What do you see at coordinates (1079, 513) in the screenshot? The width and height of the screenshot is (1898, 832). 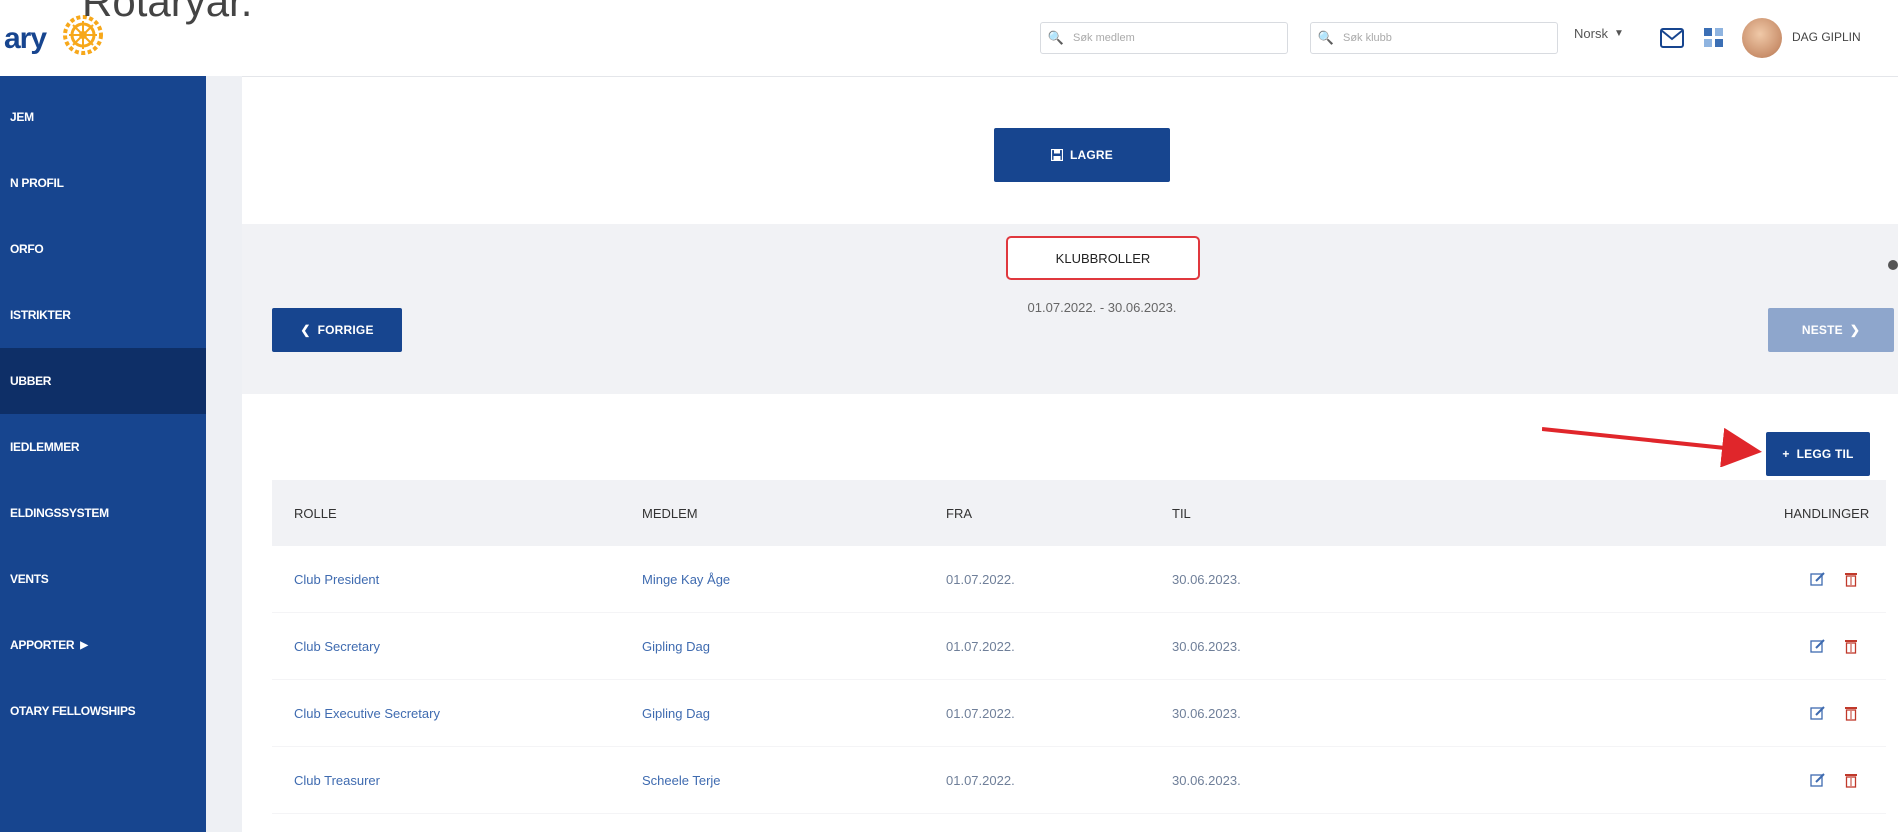 I see `table-header: ROLLE MEDLEM FRA TIL HANDLINGER` at bounding box center [1079, 513].